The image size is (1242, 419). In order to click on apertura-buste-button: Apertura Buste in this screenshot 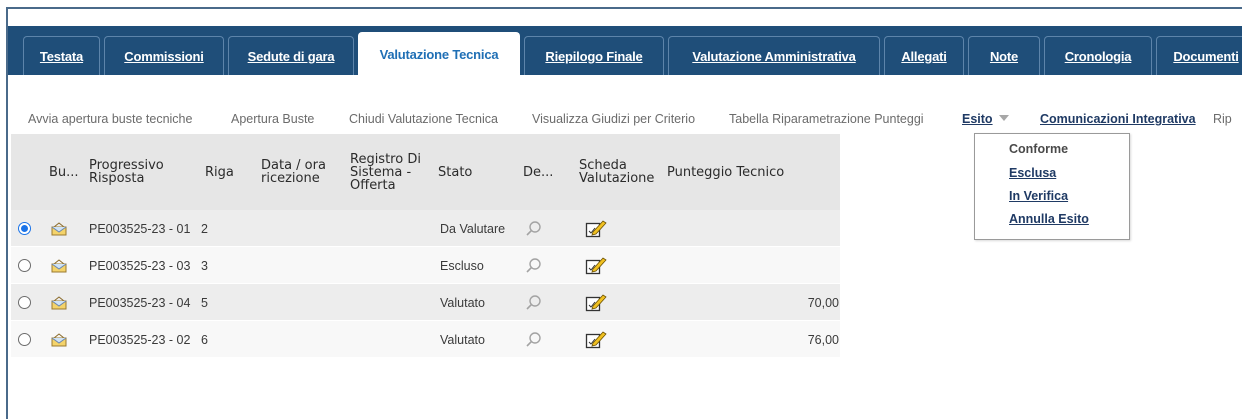, I will do `click(272, 119)`.